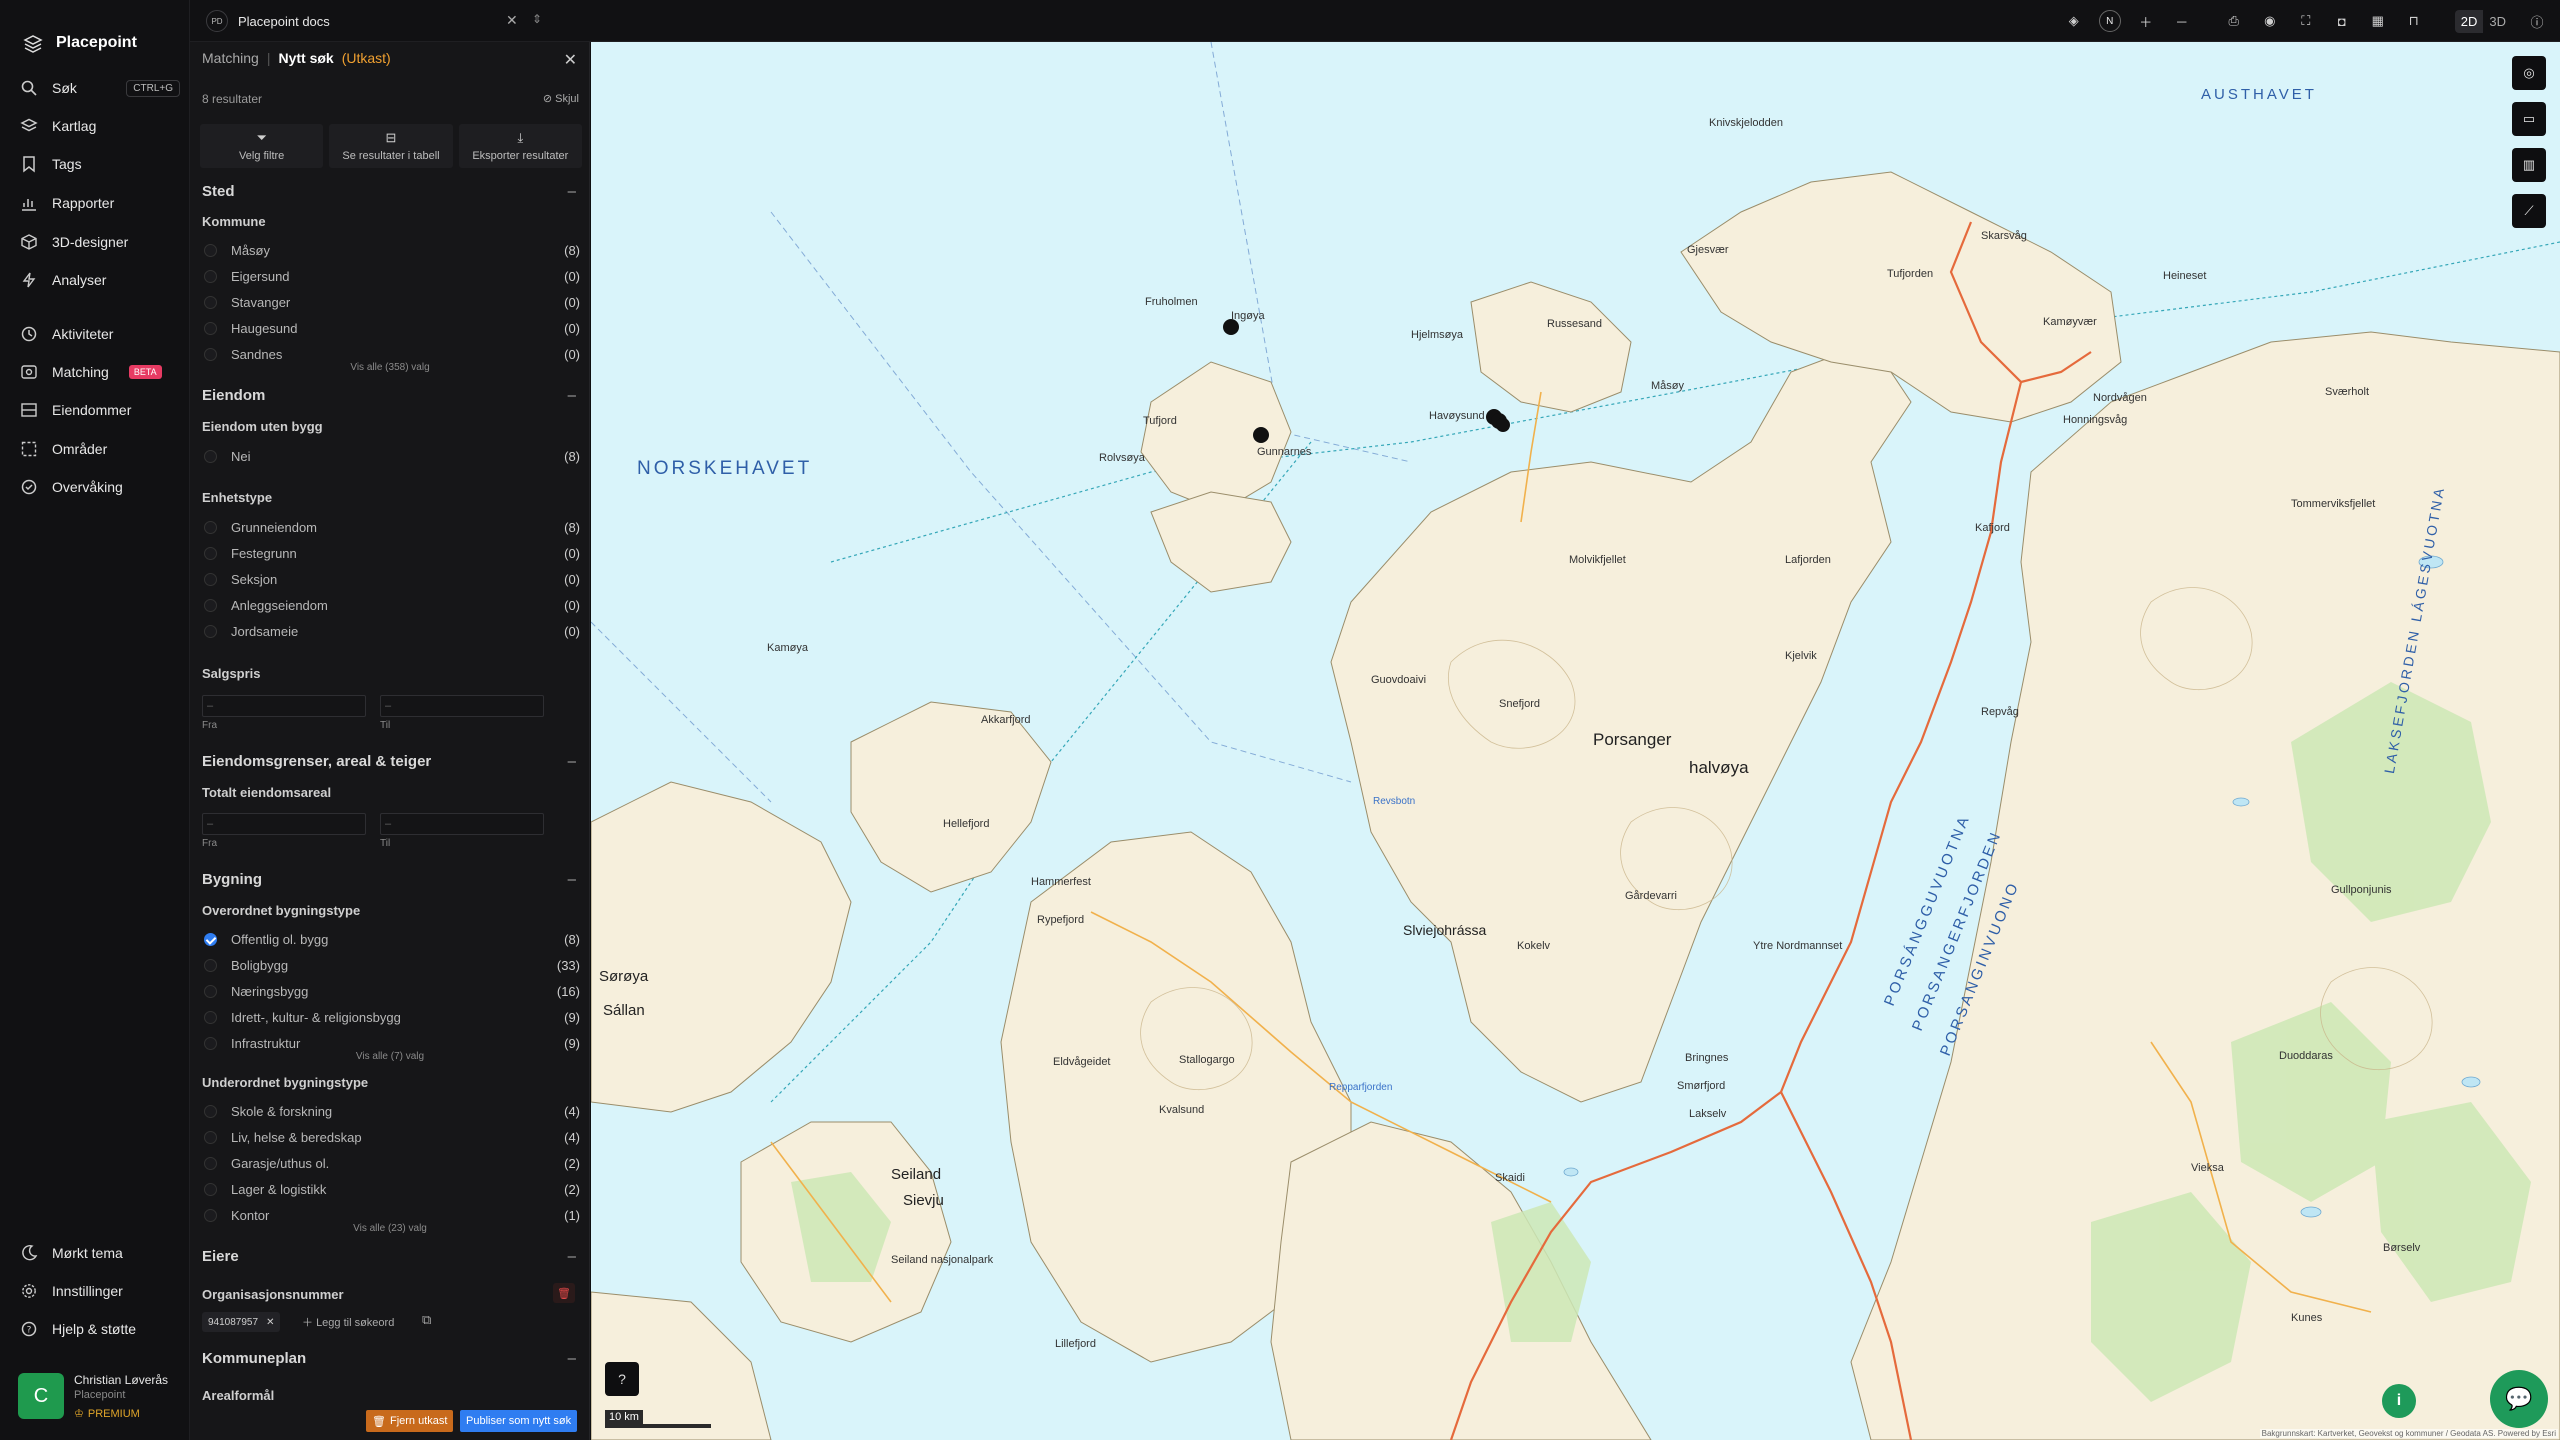 The image size is (2560, 1440). What do you see at coordinates (391, 579) in the screenshot?
I see `checkbox-option: Seksjon (0)` at bounding box center [391, 579].